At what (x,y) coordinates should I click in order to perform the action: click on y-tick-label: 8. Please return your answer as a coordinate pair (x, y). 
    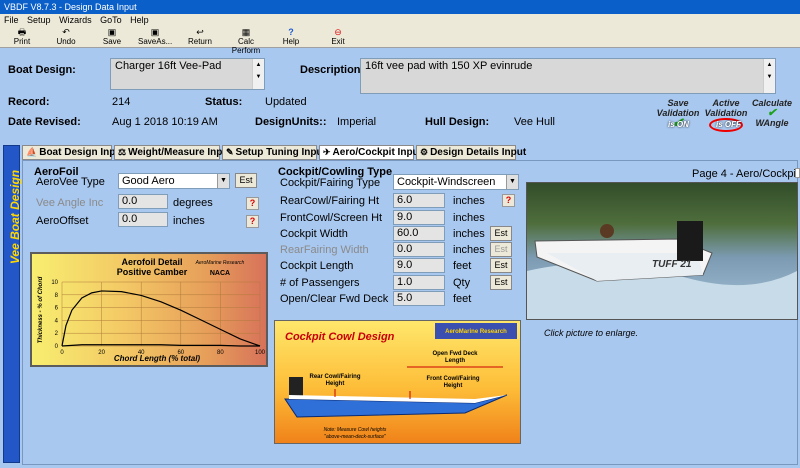
    Looking at the image, I should click on (57, 296).